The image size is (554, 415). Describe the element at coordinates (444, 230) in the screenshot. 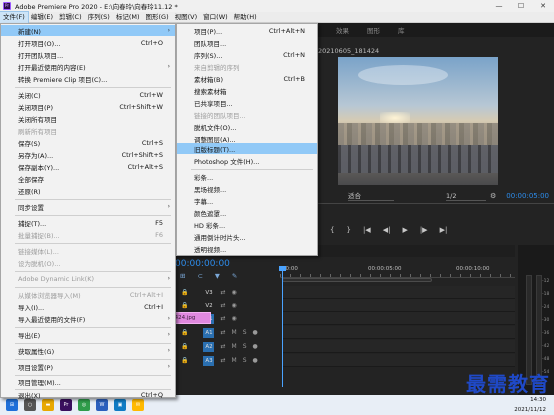

I see `transport-button: ▶|` at that location.